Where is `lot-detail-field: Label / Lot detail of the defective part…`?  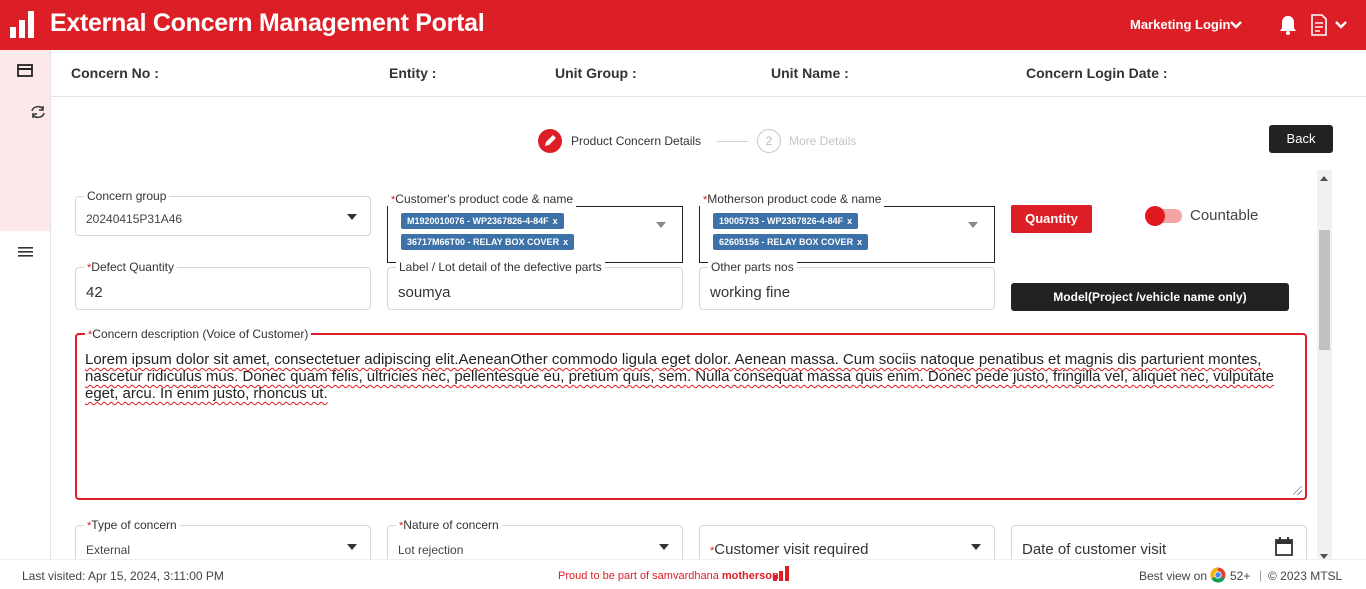
lot-detail-field: Label / Lot detail of the defective part… is located at coordinates (535, 285).